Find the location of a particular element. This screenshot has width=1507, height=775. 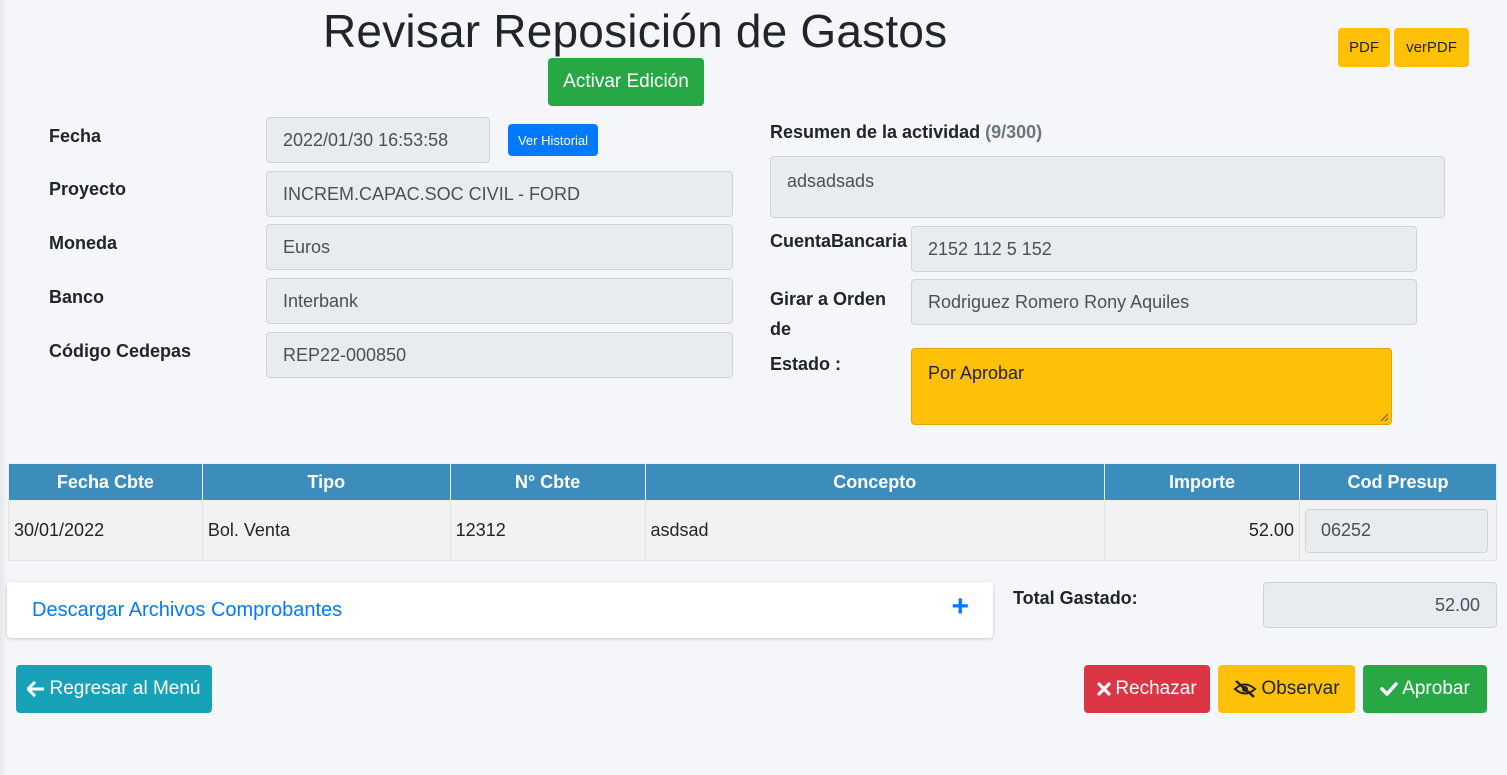

girar-orden-field: Rodriguez Romero Rony Aquiles is located at coordinates (1164, 302).